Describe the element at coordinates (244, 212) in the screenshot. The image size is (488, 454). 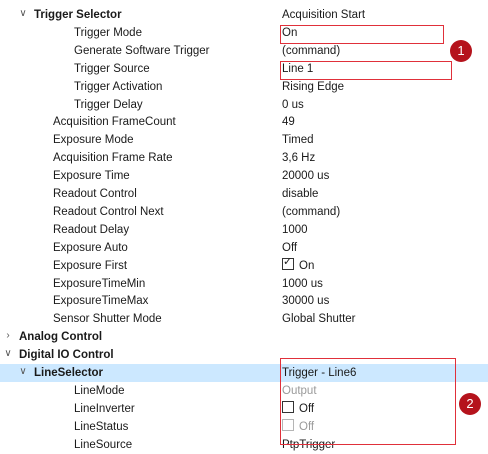
I see `tree-row: Readout Control Next (command)` at that location.